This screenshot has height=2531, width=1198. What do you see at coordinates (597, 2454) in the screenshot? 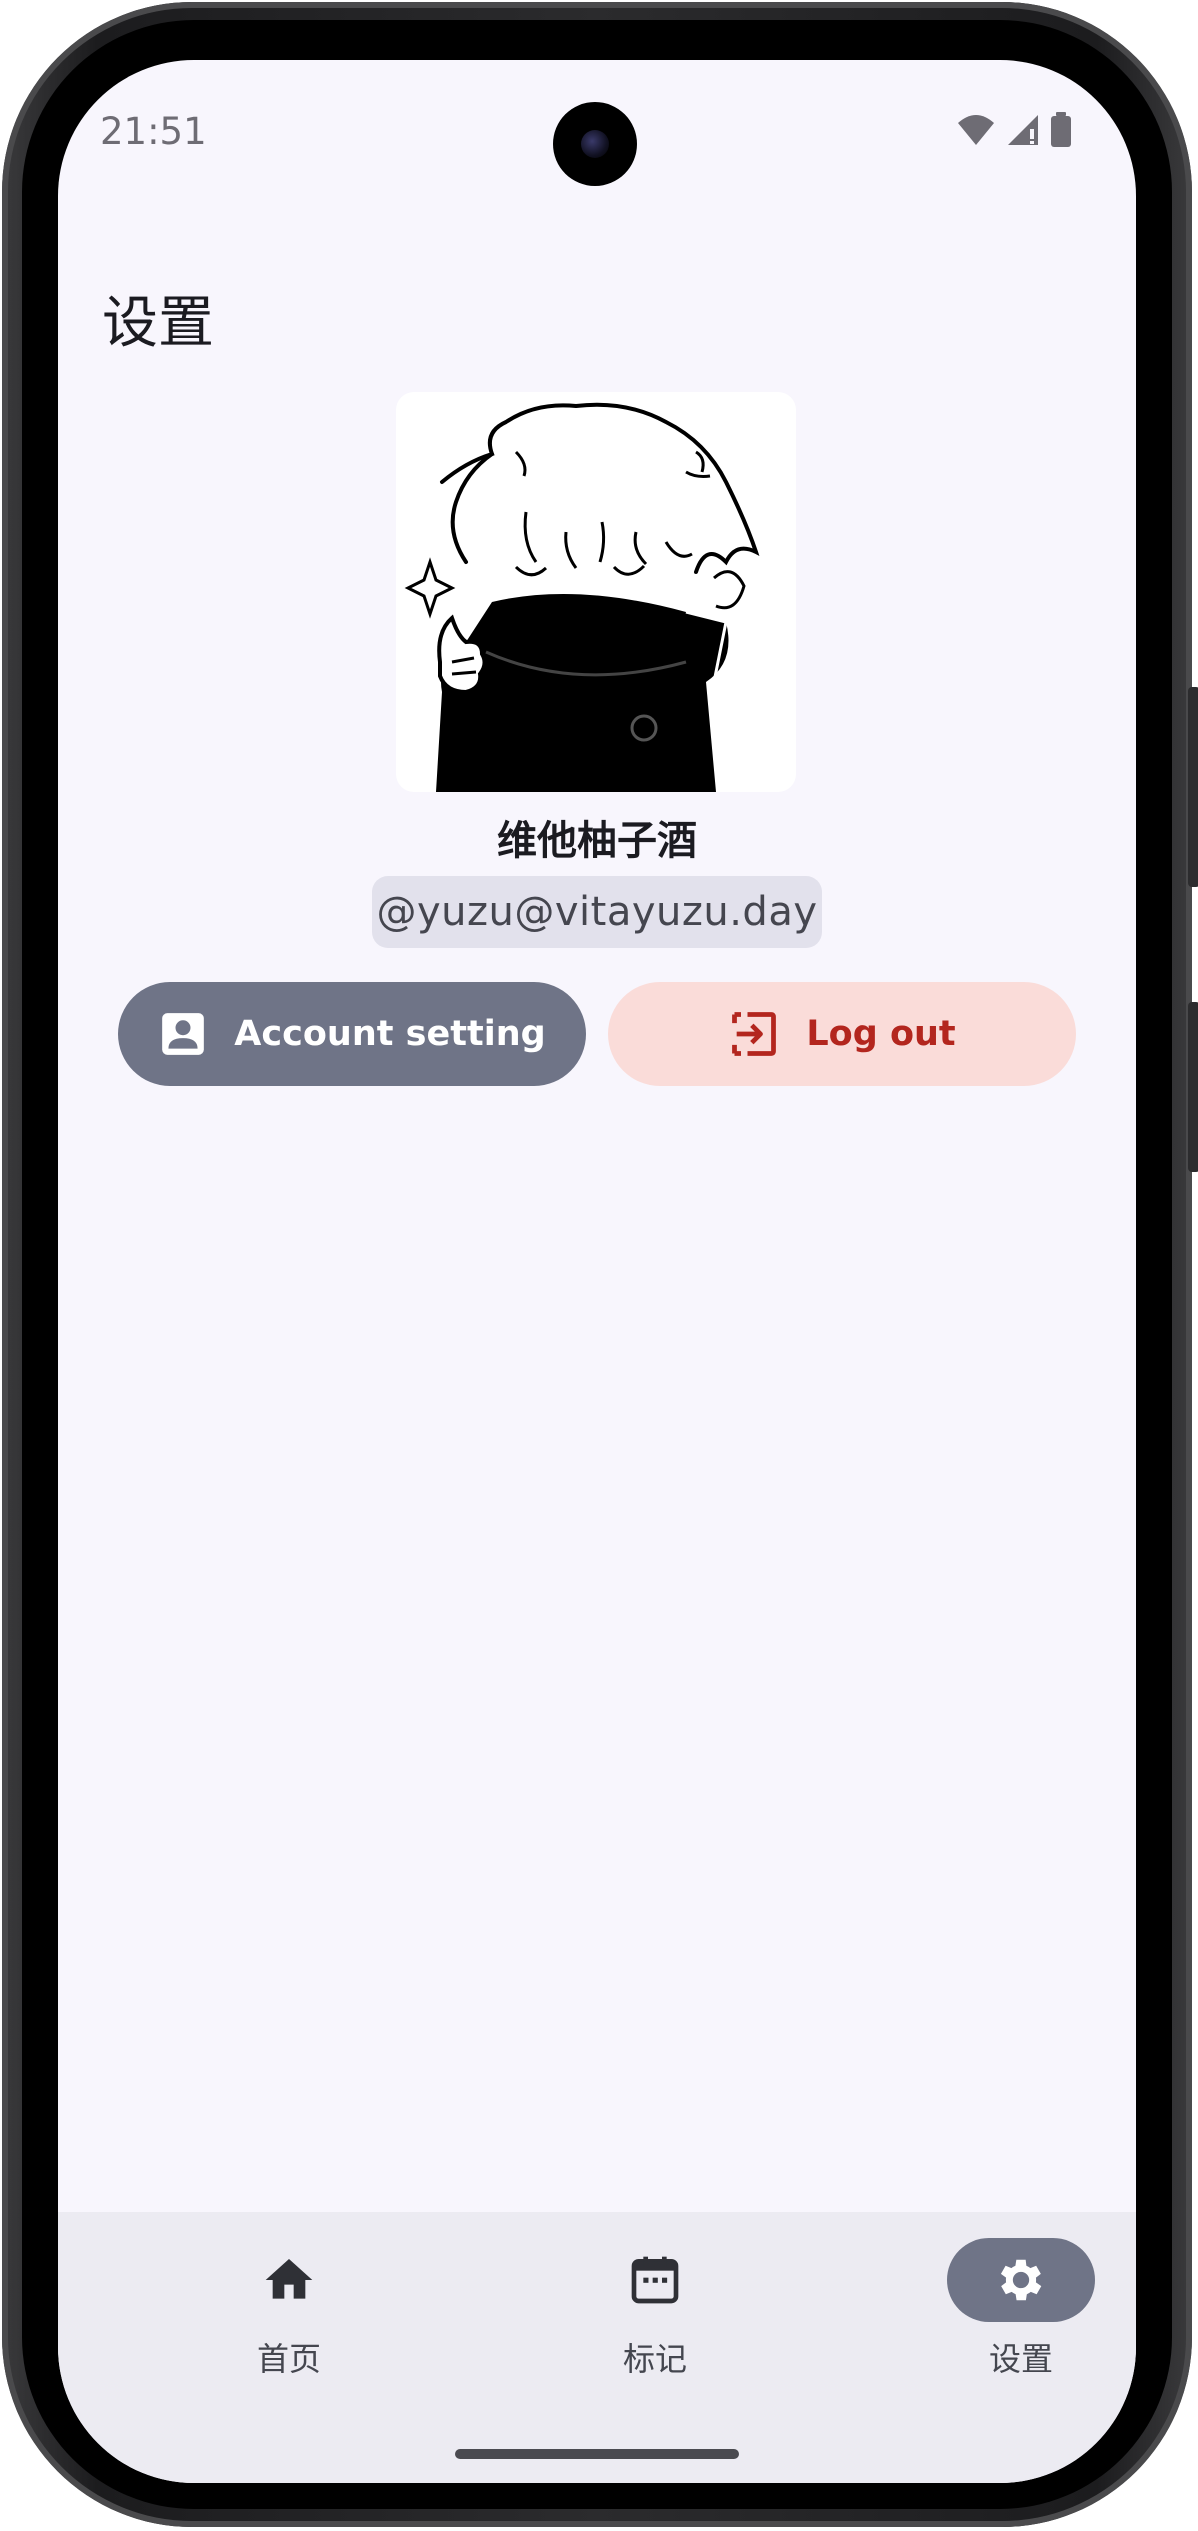
I see `gesture-home-bar` at bounding box center [597, 2454].